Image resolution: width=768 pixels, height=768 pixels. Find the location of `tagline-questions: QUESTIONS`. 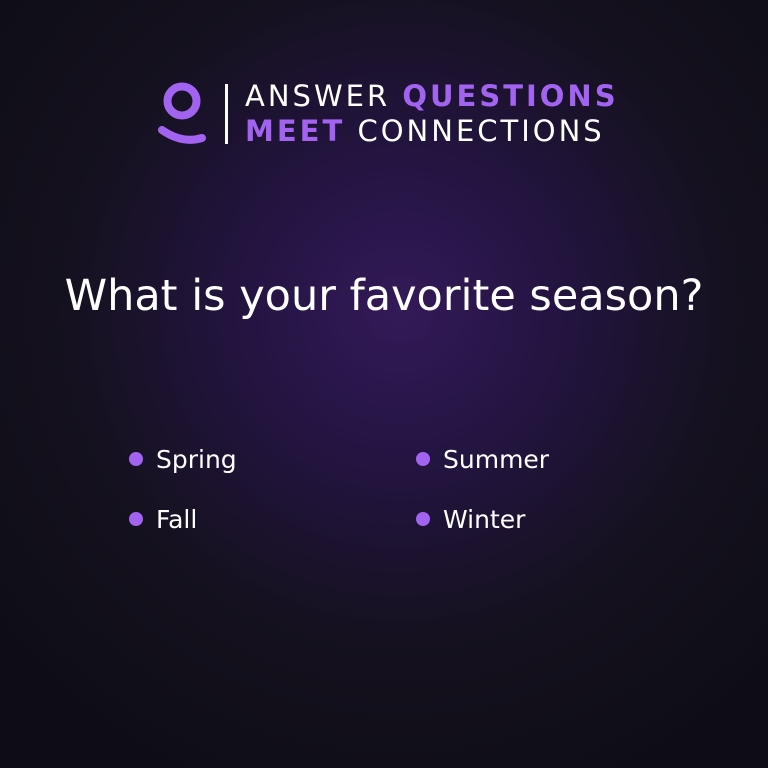

tagline-questions: QUESTIONS is located at coordinates (510, 96).